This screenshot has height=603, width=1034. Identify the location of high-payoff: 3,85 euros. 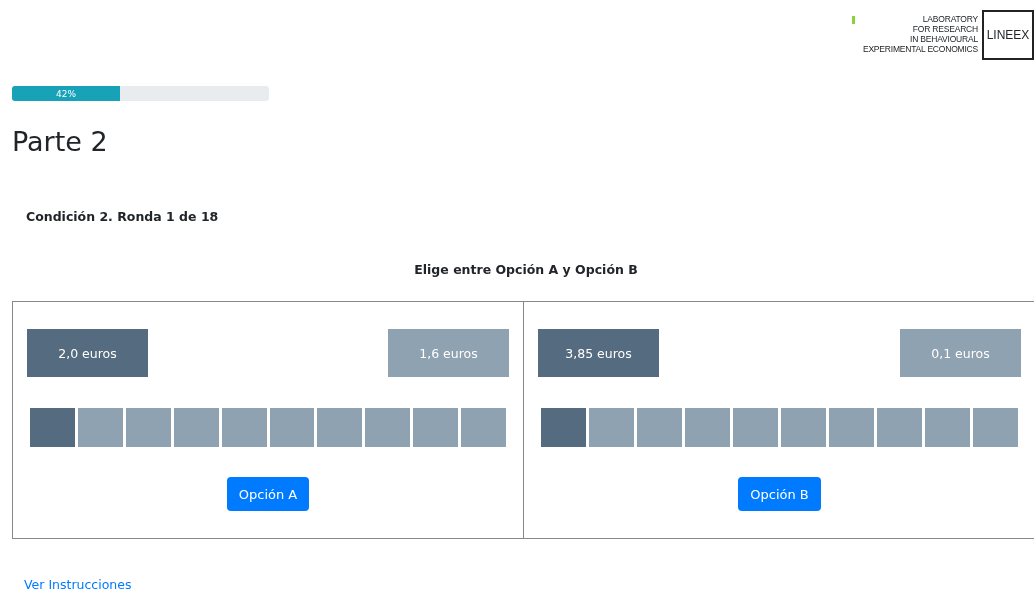
(598, 353).